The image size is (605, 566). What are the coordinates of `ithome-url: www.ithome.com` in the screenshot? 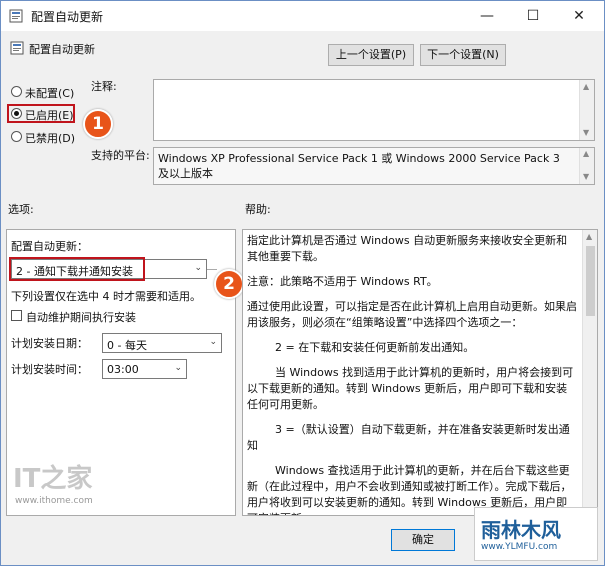 It's located at (54, 501).